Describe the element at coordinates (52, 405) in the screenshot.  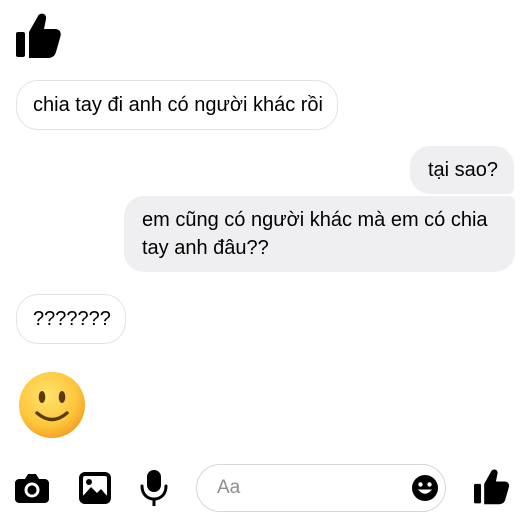
I see `slightly-smiling-face-emoji-icon` at that location.